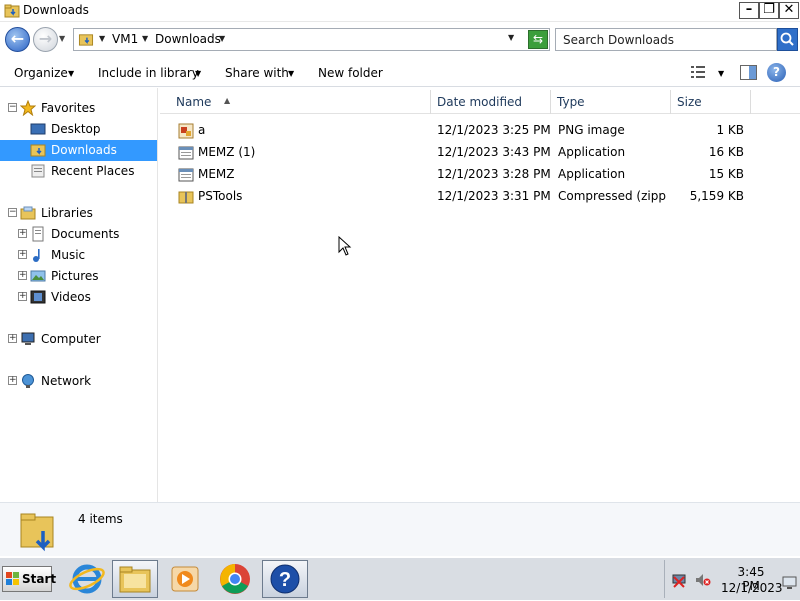 The image size is (800, 601). Describe the element at coordinates (787, 39) in the screenshot. I see `search-button` at that location.